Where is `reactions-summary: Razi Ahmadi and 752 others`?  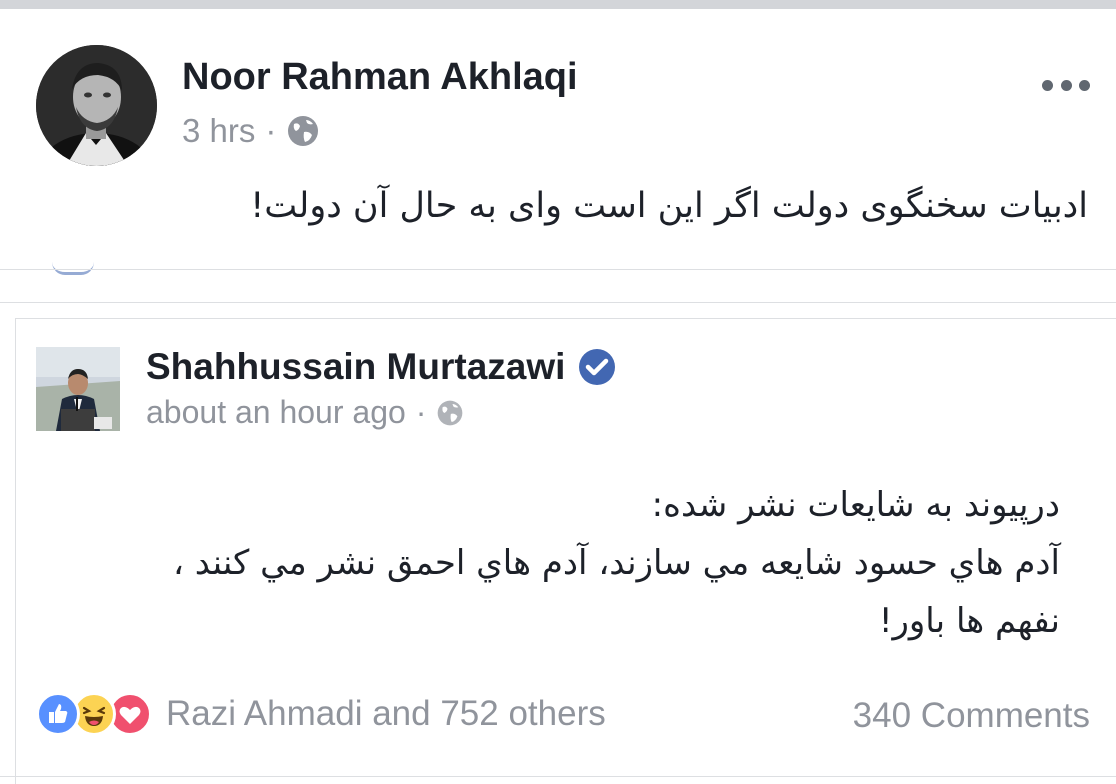
reactions-summary: Razi Ahmadi and 752 others is located at coordinates (321, 714).